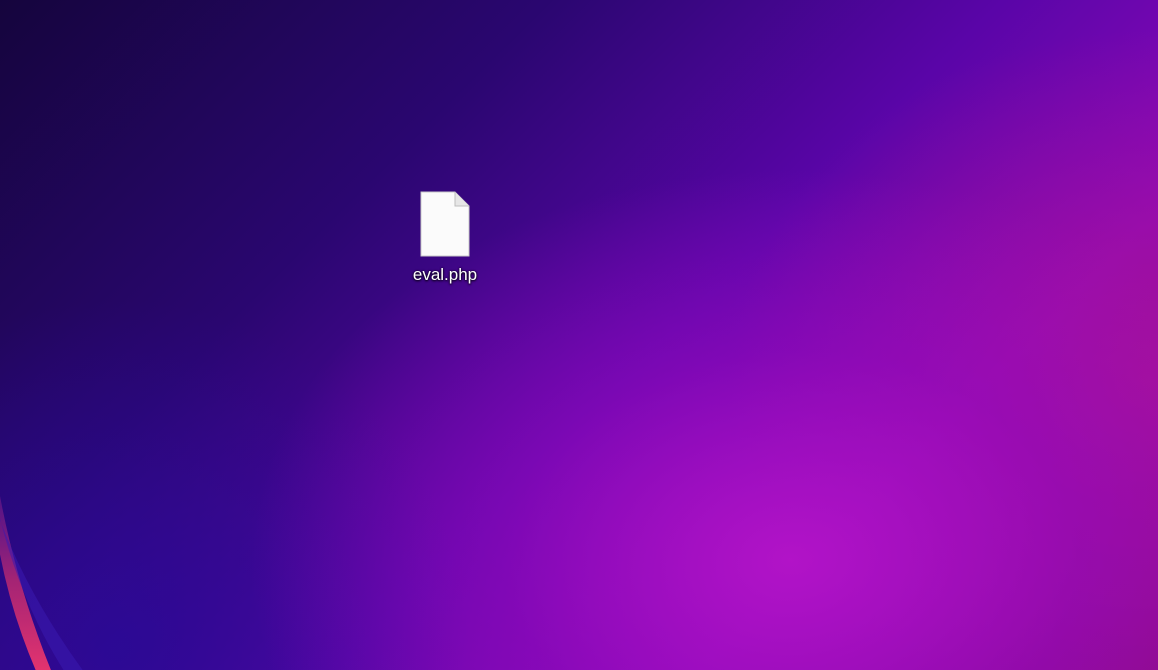  Describe the element at coordinates (41, 582) in the screenshot. I see `wallpaper-arc-decoration` at that location.